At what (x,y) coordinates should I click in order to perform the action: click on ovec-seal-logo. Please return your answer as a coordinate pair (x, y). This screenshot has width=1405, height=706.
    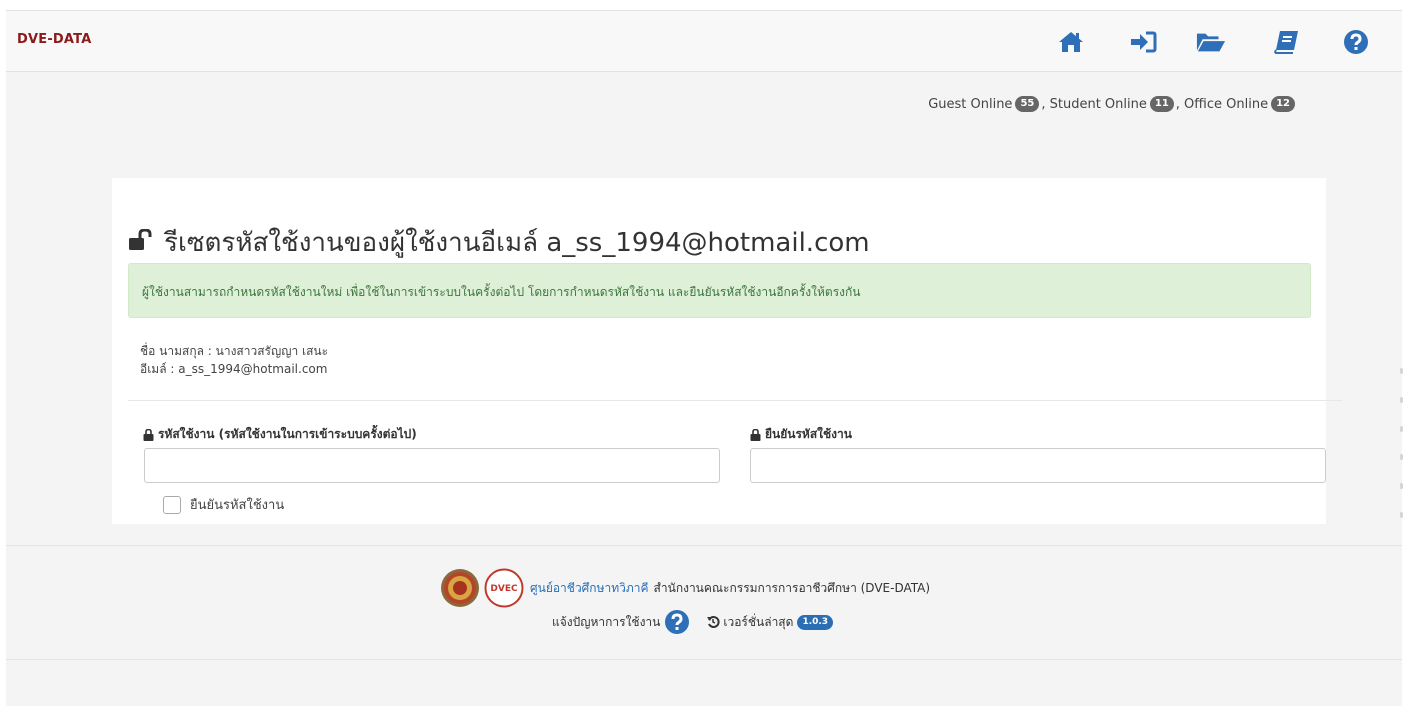
    Looking at the image, I should click on (460, 588).